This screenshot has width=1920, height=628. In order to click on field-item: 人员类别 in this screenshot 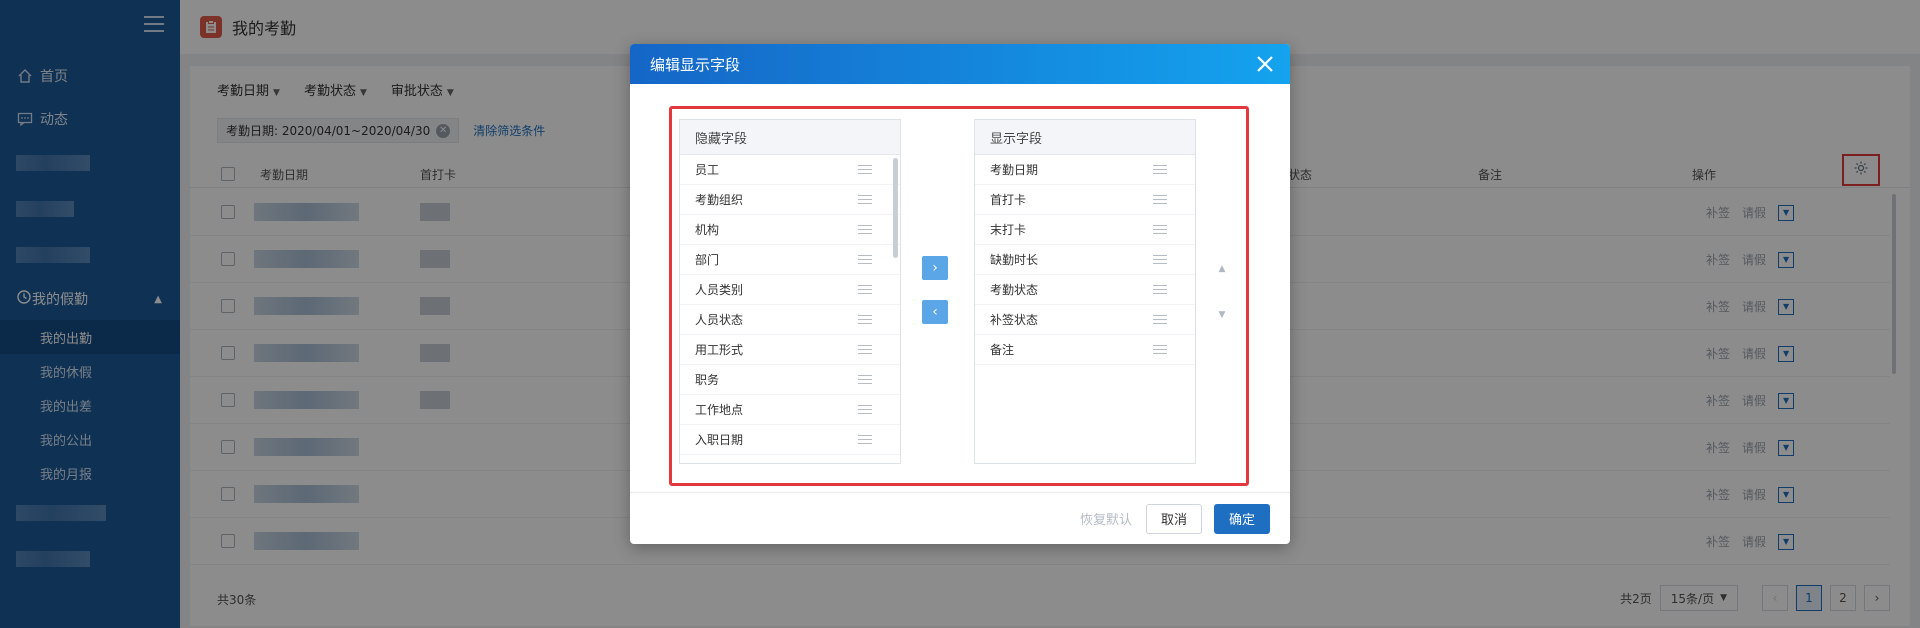, I will do `click(790, 290)`.